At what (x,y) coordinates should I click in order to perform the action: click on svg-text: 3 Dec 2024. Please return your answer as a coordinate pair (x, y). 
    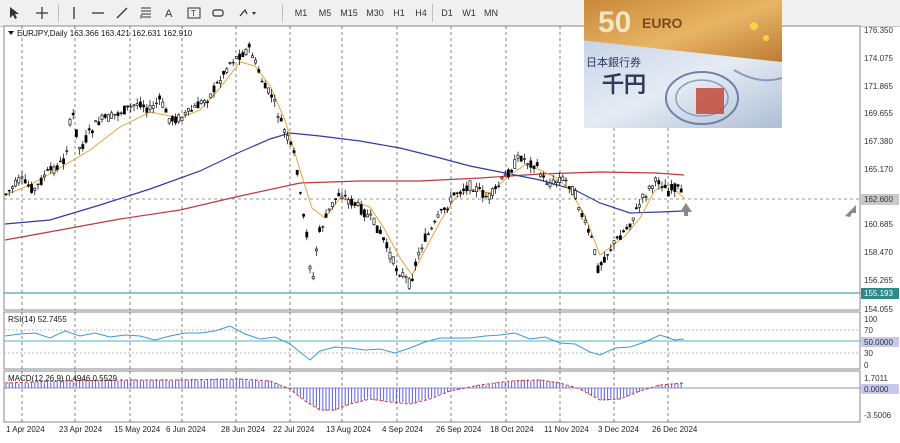
    Looking at the image, I should click on (618, 429).